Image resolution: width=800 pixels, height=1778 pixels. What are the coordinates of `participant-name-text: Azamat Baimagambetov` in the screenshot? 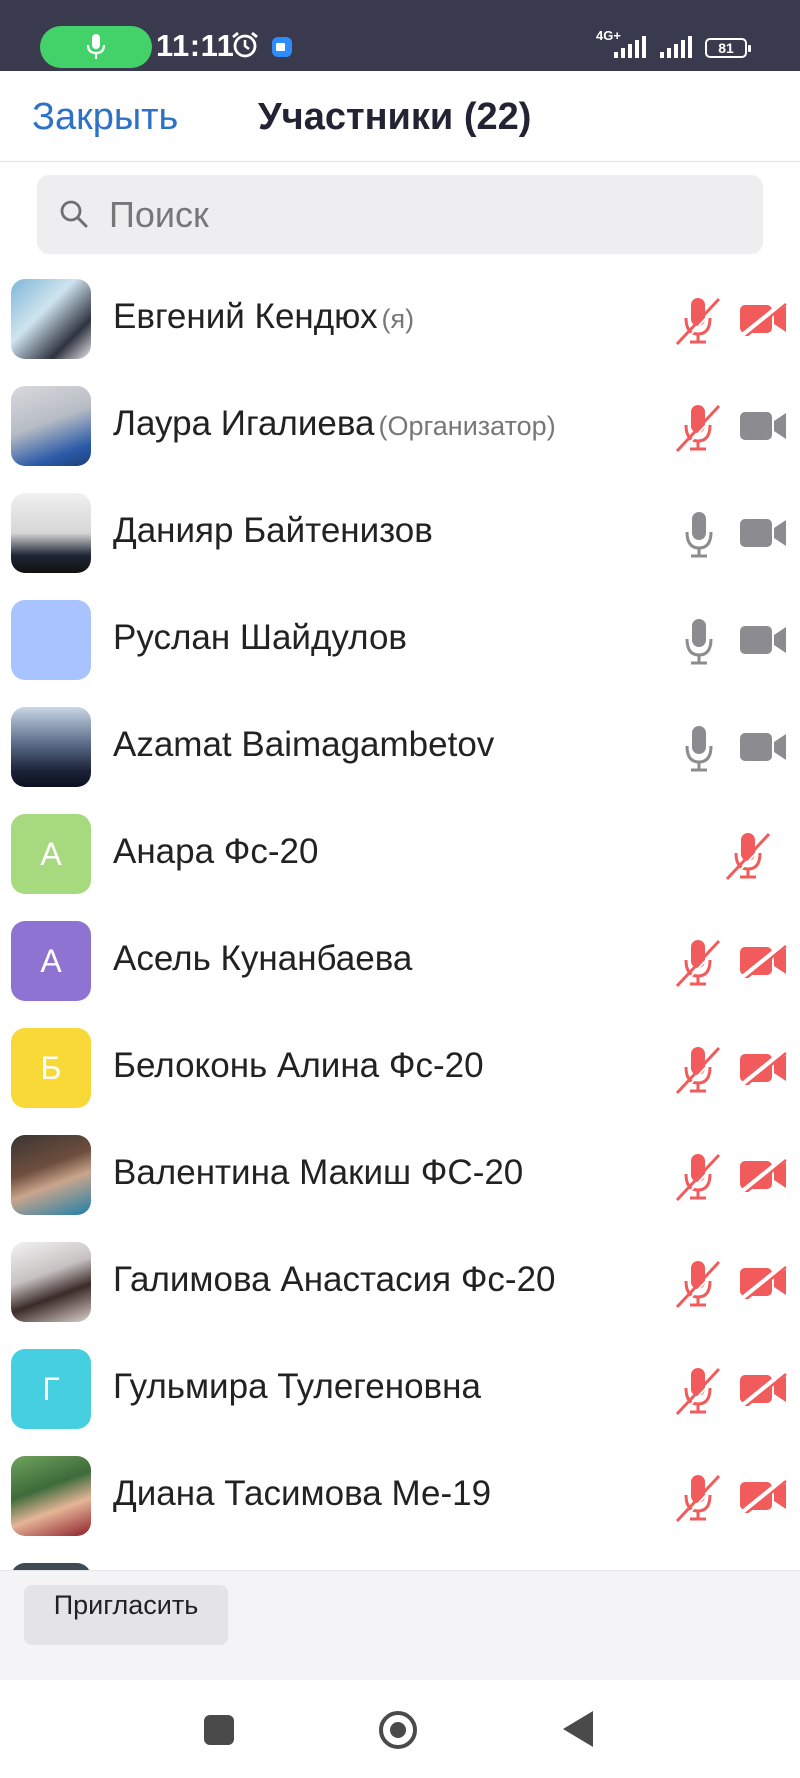 It's located at (304, 744).